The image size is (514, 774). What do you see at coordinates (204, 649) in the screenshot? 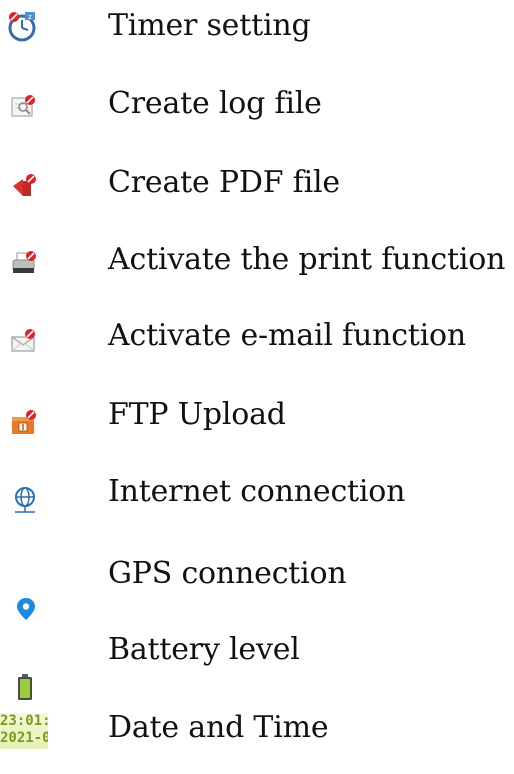
I see `legend-label: Battery level` at bounding box center [204, 649].